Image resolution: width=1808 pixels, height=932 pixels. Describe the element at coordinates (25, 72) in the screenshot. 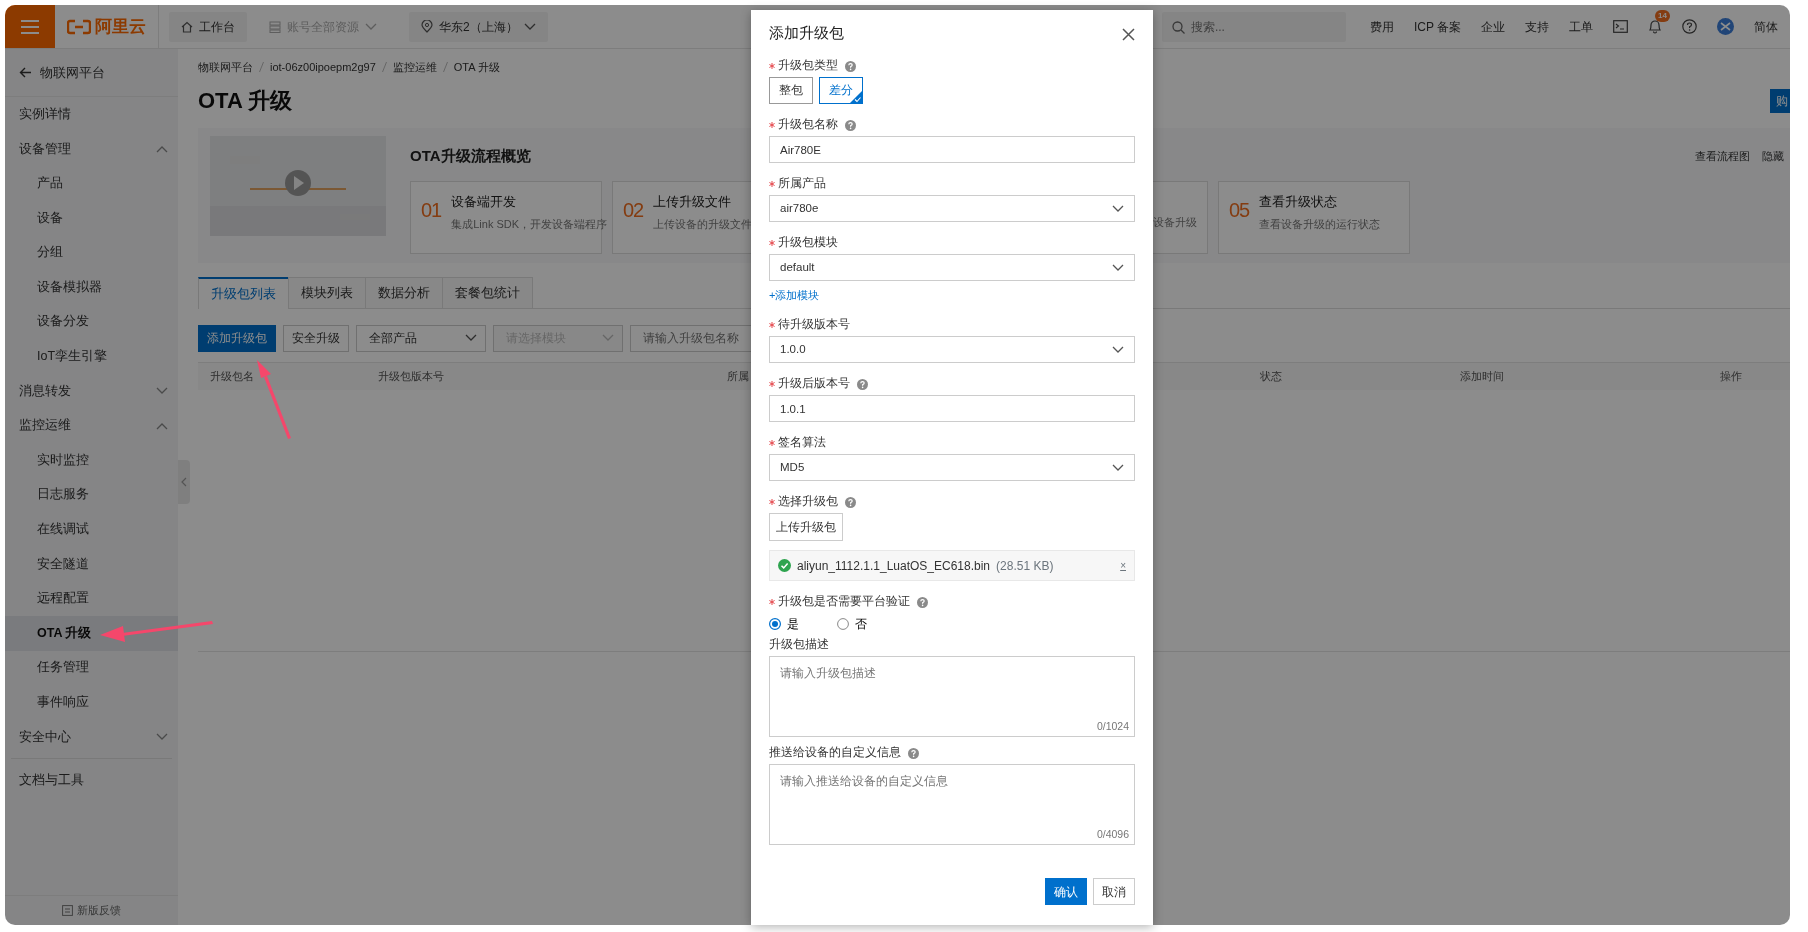

I see `back-arrow-icon` at that location.